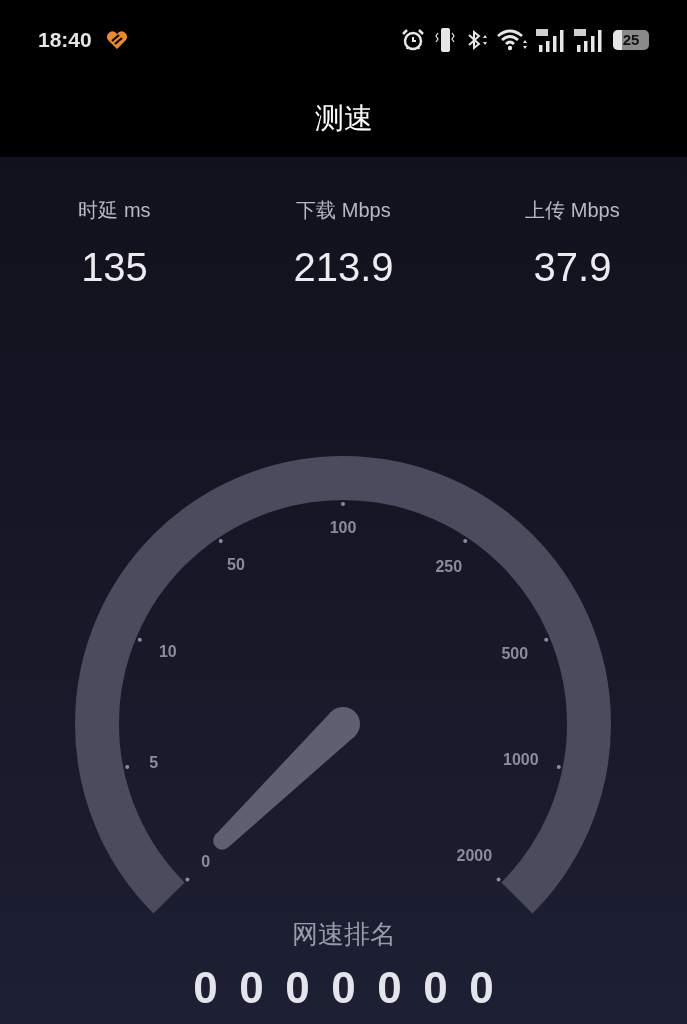 The height and width of the screenshot is (1024, 687). Describe the element at coordinates (236, 564) in the screenshot. I see `tick-label: 50` at that location.